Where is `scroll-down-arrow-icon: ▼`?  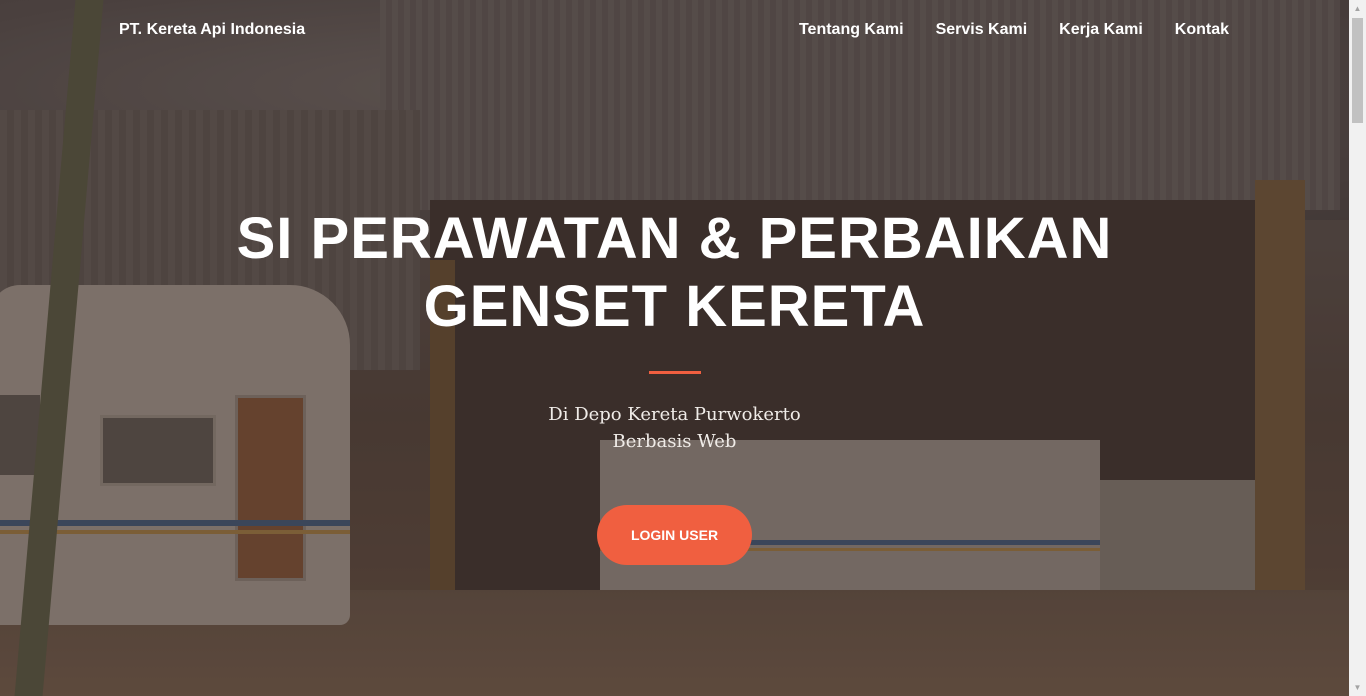 scroll-down-arrow-icon: ▼ is located at coordinates (1357, 687).